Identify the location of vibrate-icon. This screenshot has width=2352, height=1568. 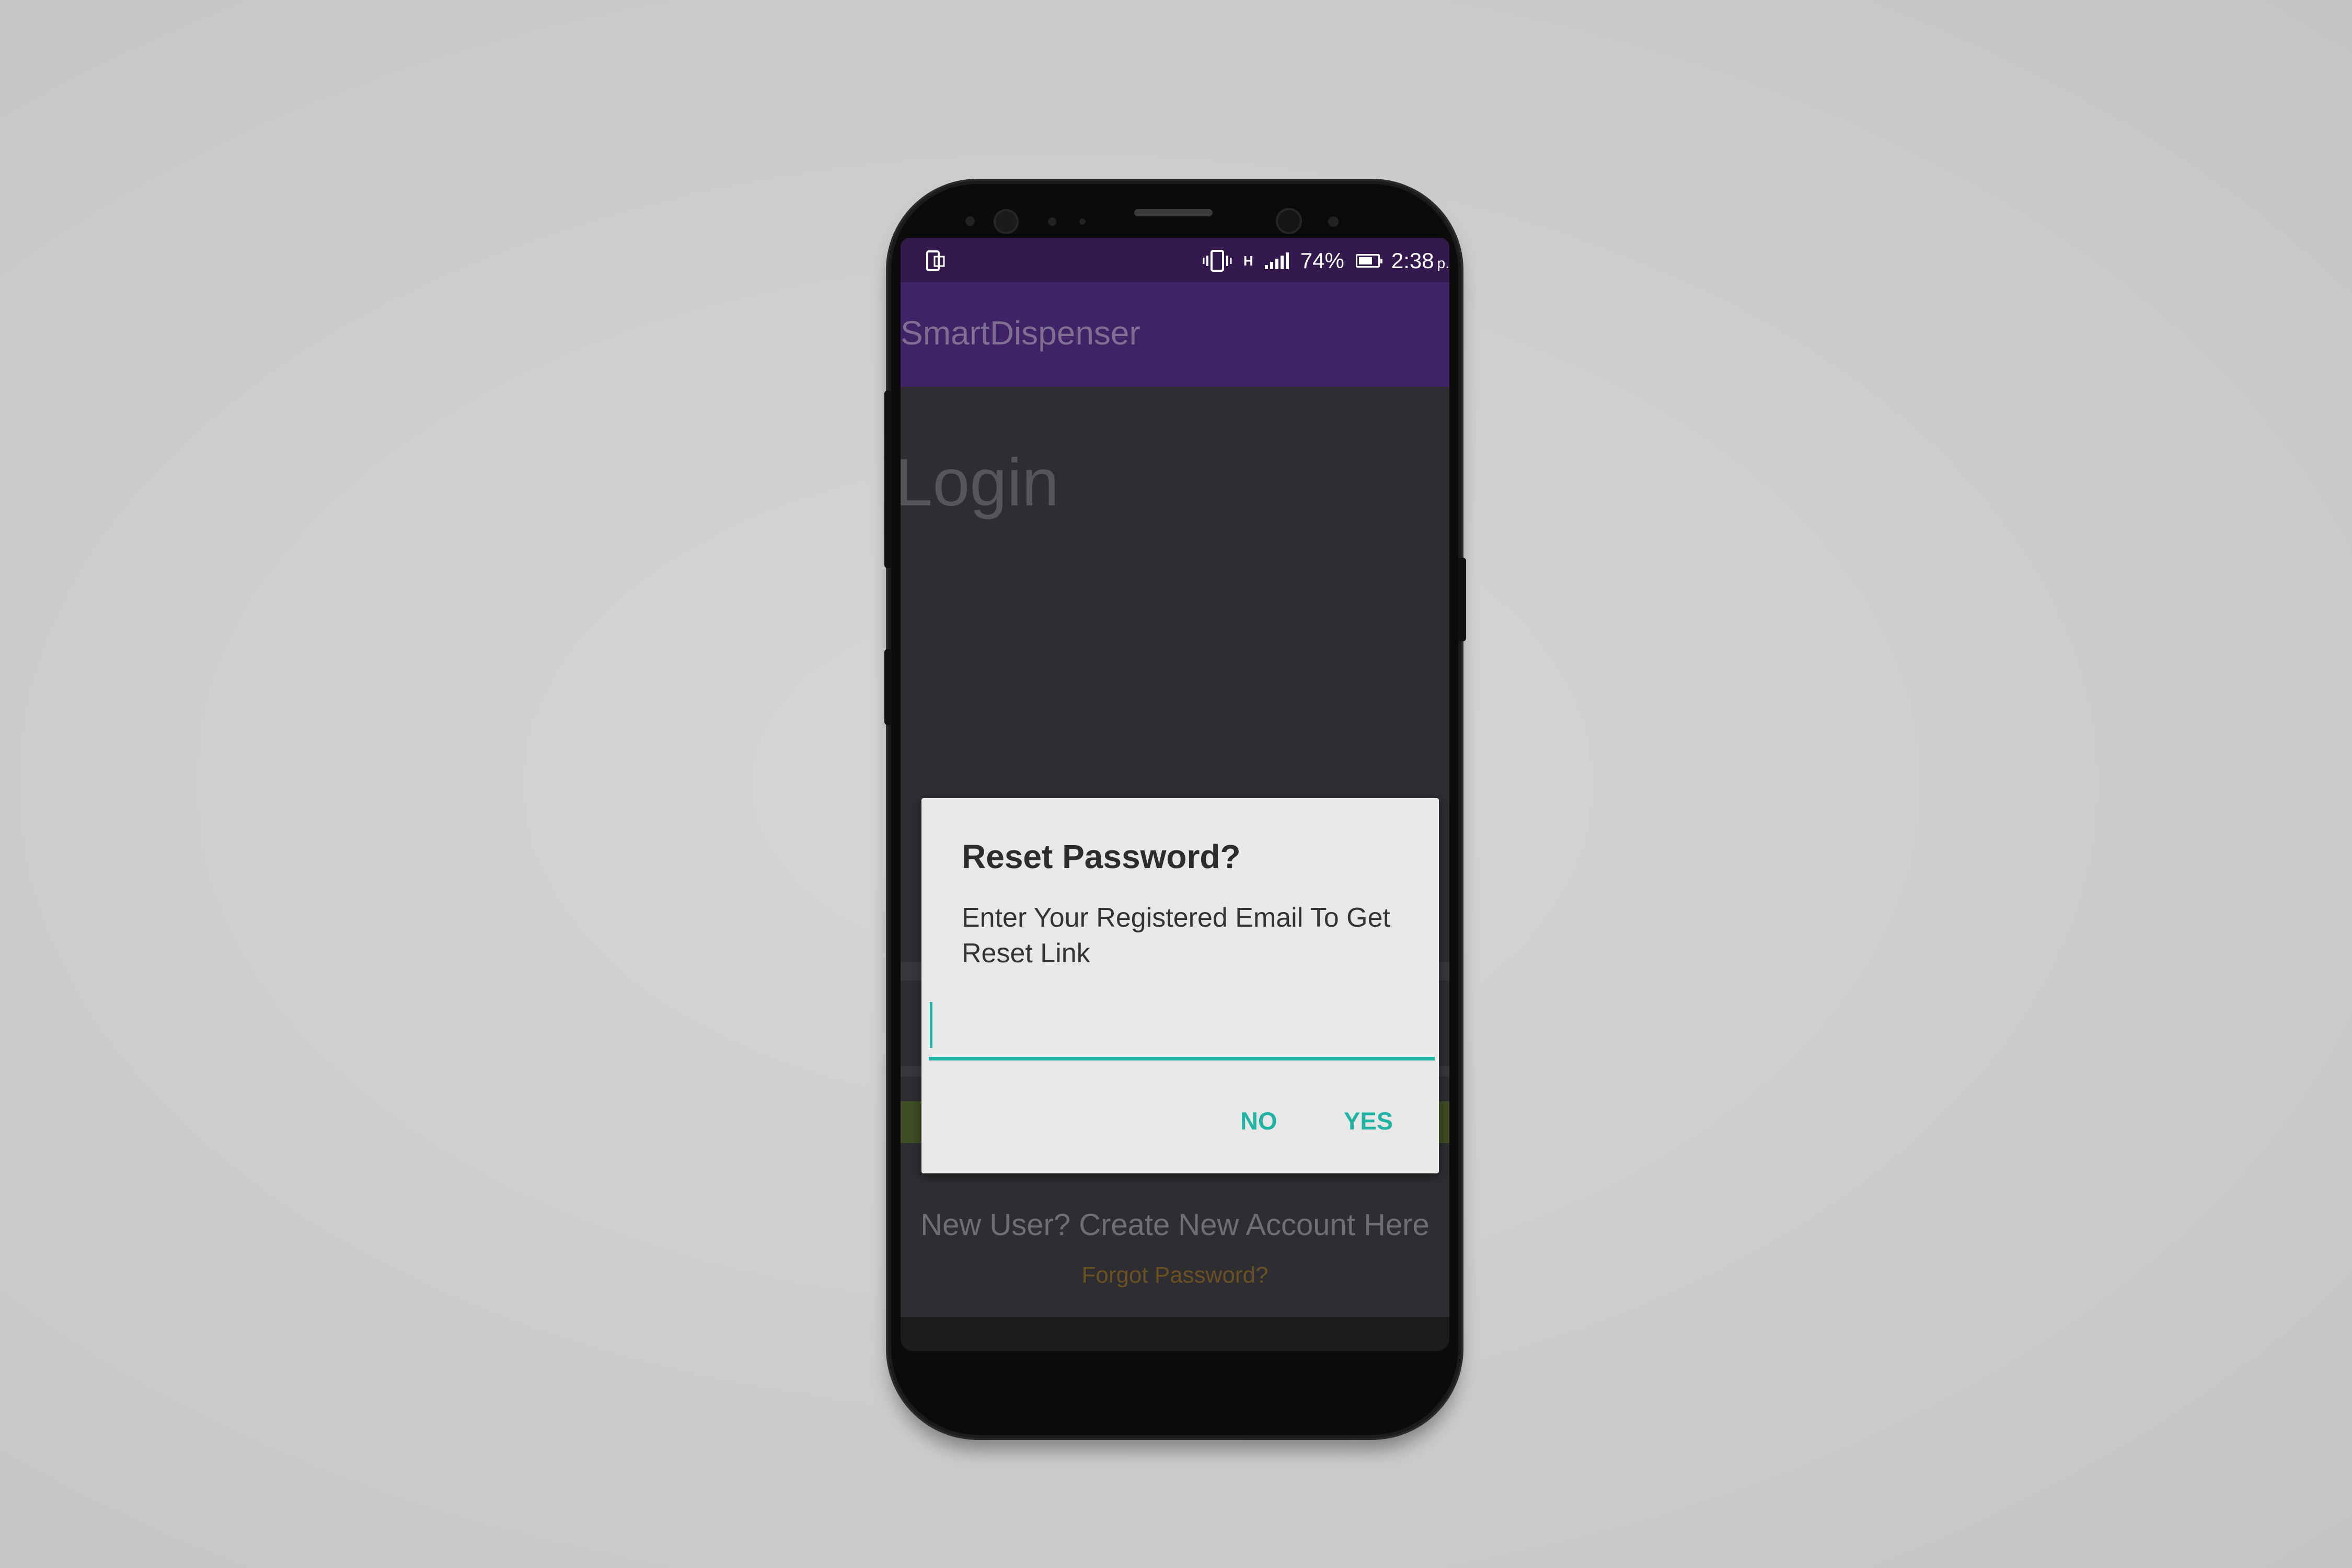
(1217, 260).